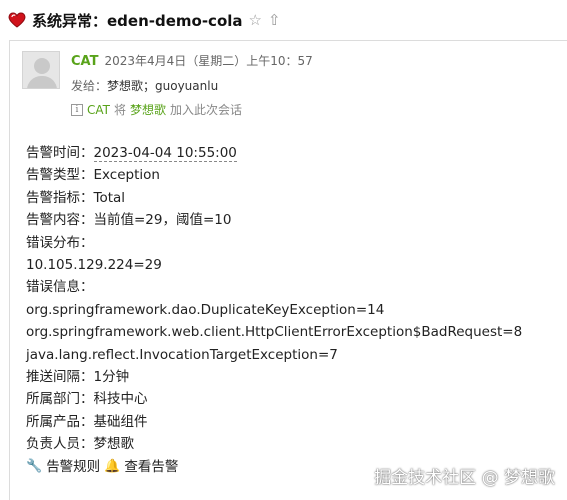 The width and height of the screenshot is (567, 500). What do you see at coordinates (98, 109) in the screenshot?
I see `note-sender: CAT` at bounding box center [98, 109].